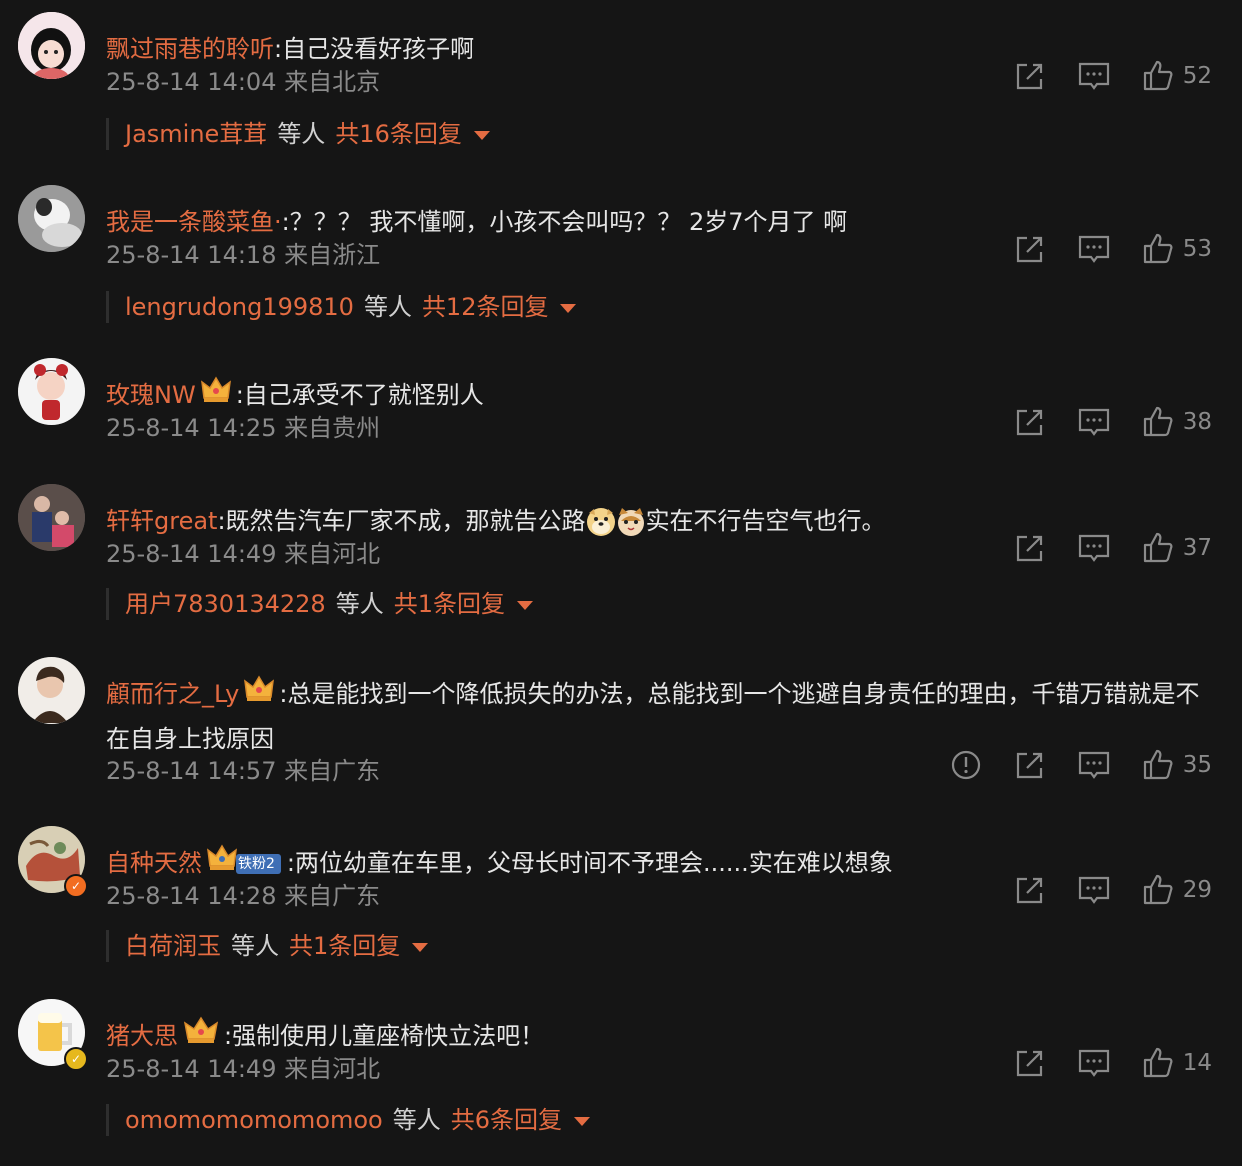 The image size is (1242, 1166). I want to click on comment-meta: 25-8-14 14:28 来自广东, so click(243, 893).